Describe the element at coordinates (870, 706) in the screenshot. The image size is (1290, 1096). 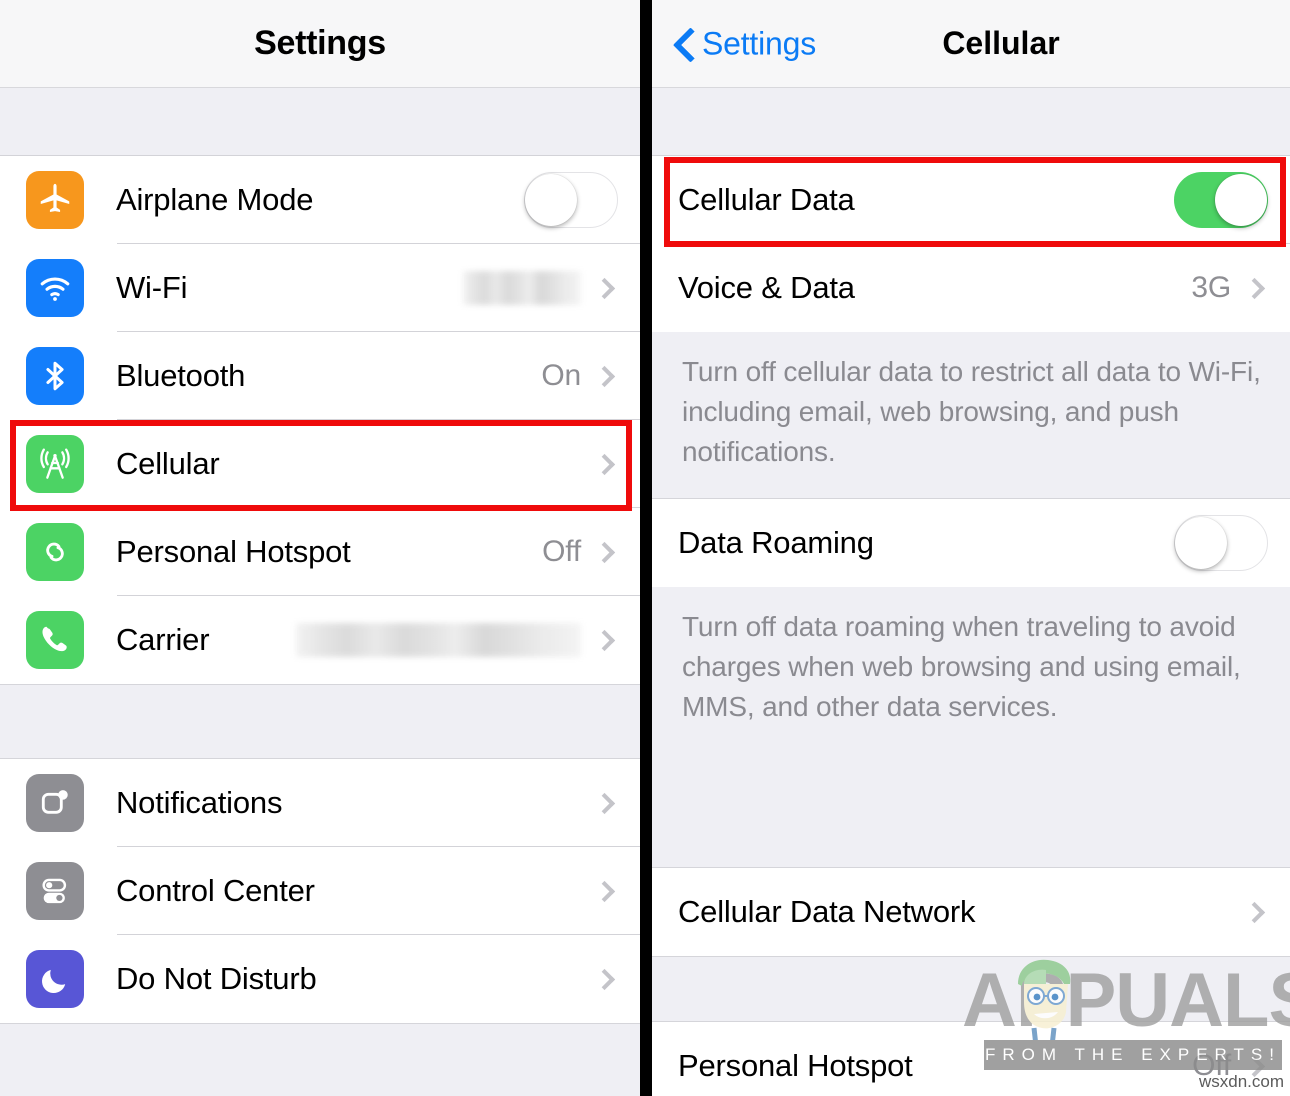
I see `footnote-line: MMS, and other data services.` at that location.